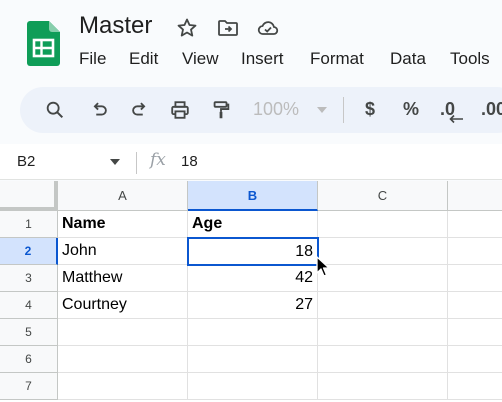 The image size is (502, 402). I want to click on zoom-dropdown-icon, so click(322, 110).